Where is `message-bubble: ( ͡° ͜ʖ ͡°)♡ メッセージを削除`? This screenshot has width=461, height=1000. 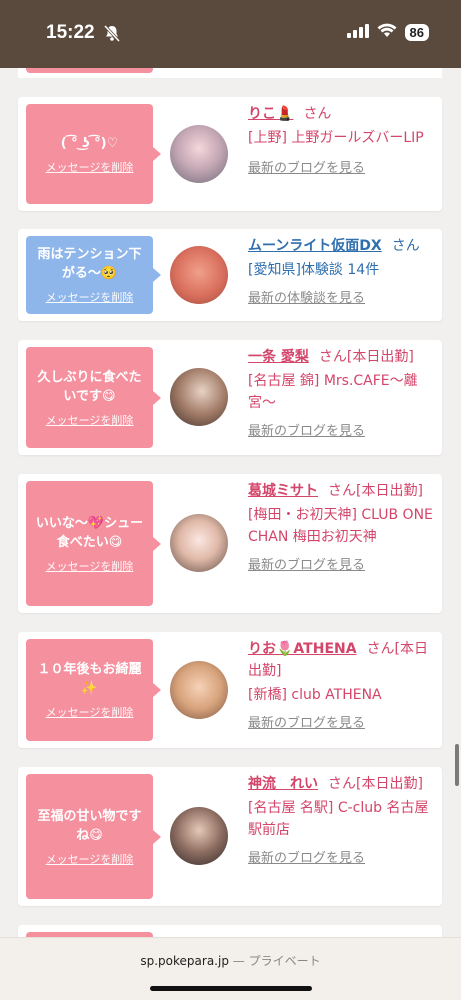 message-bubble: ( ͡° ͜ʖ ͡°)♡ メッセージを削除 is located at coordinates (93, 154).